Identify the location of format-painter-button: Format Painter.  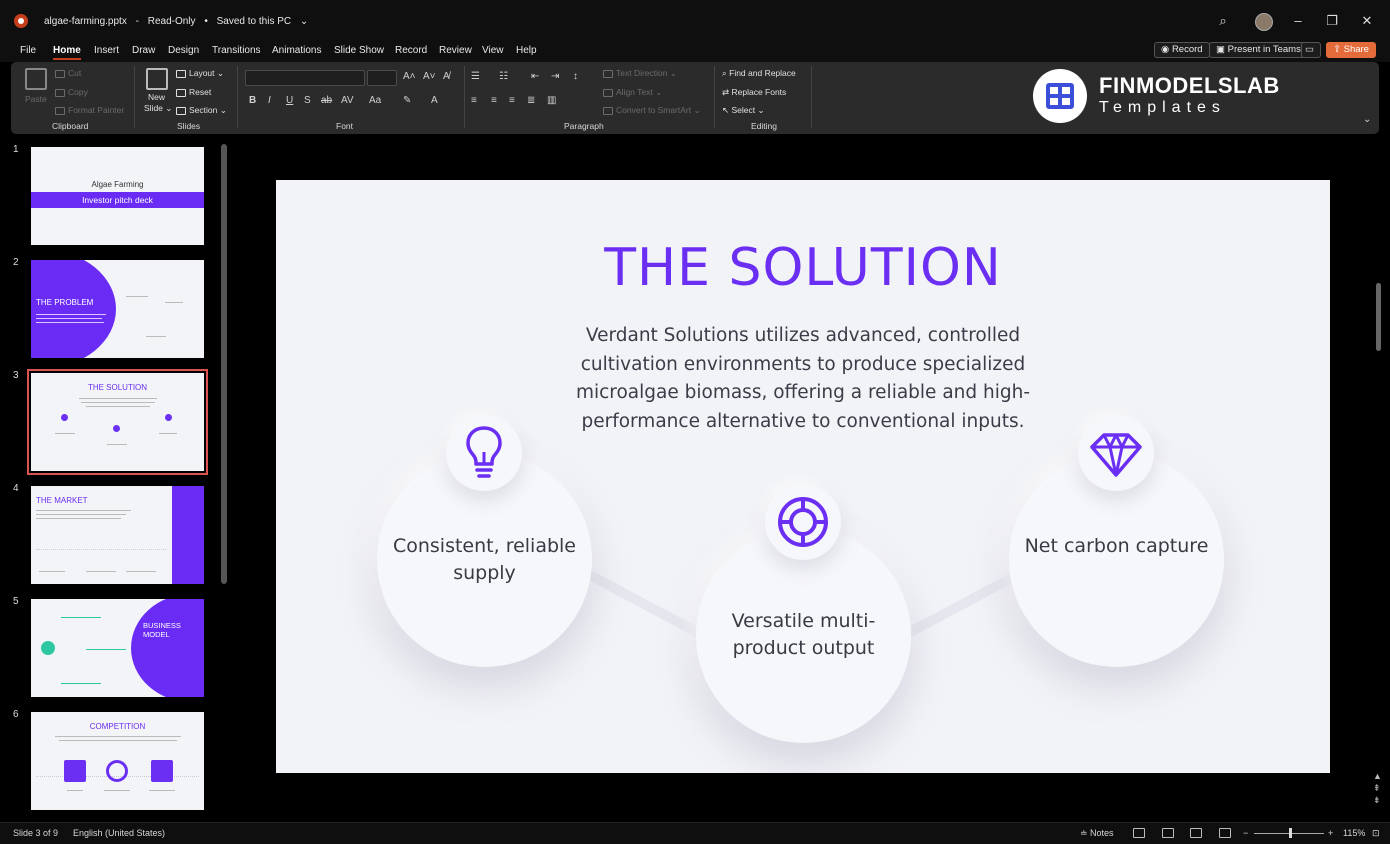
(89, 110).